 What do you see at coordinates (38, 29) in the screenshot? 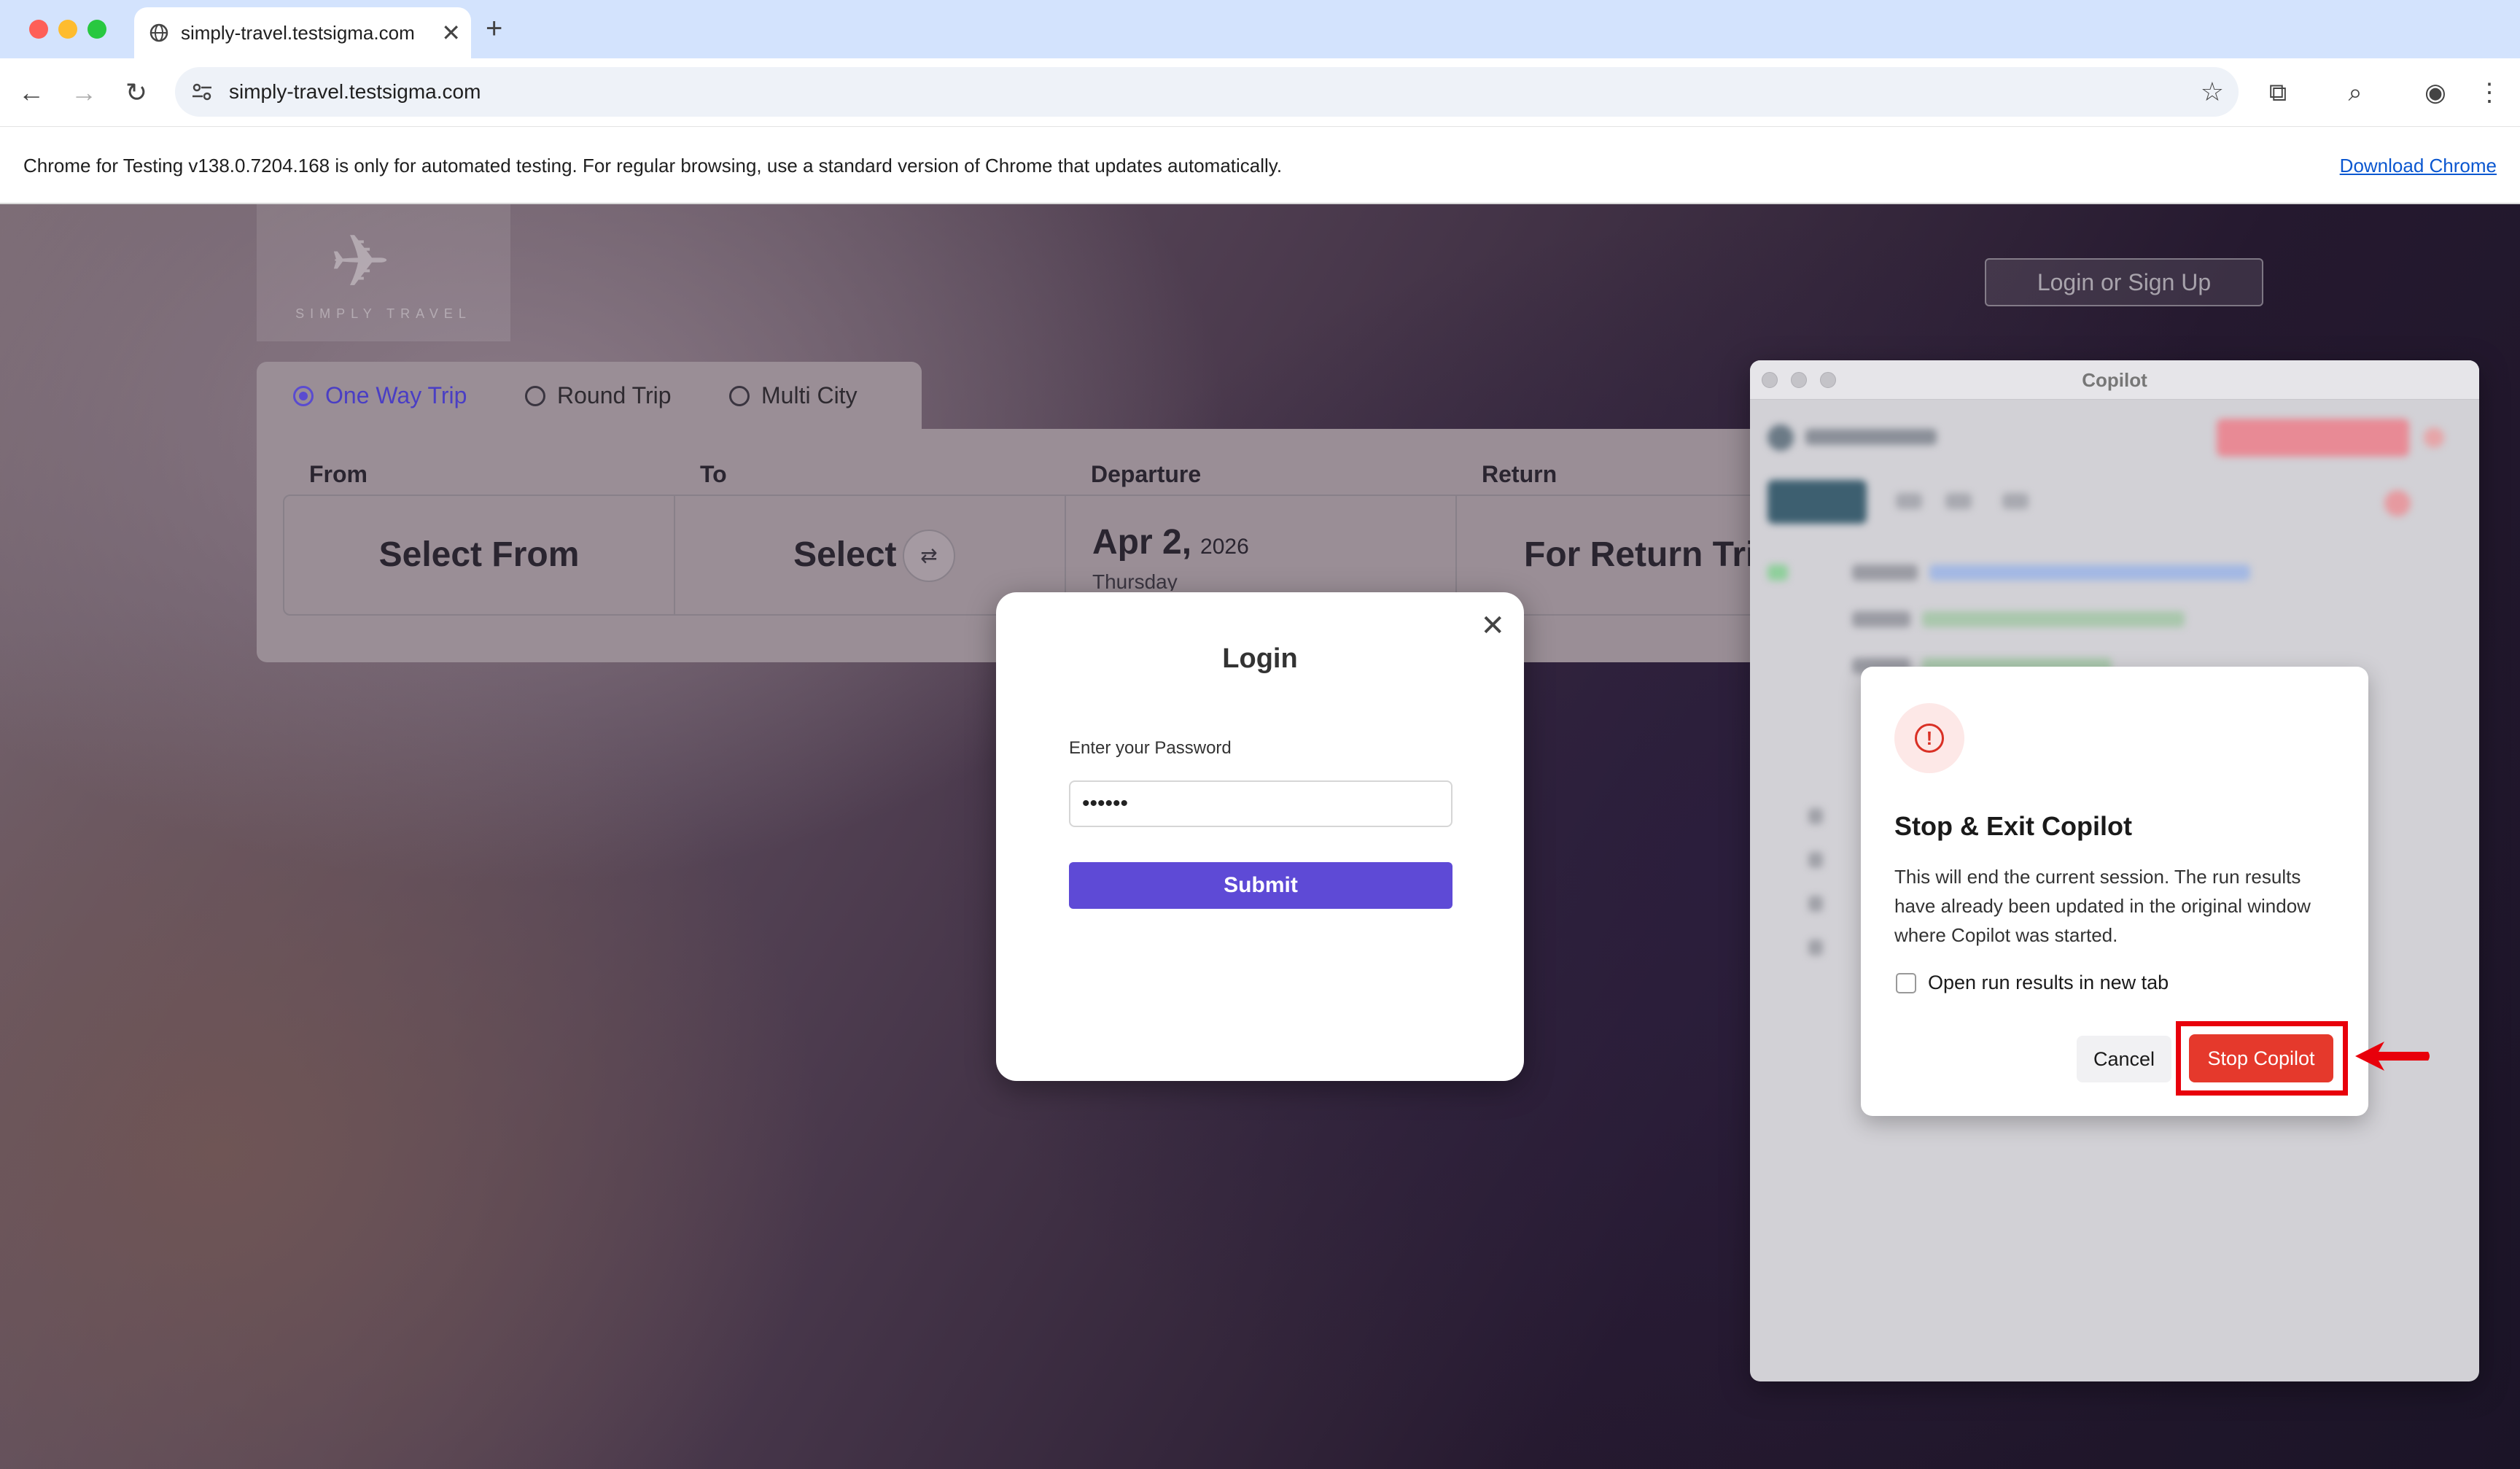
I see `close-window-button` at bounding box center [38, 29].